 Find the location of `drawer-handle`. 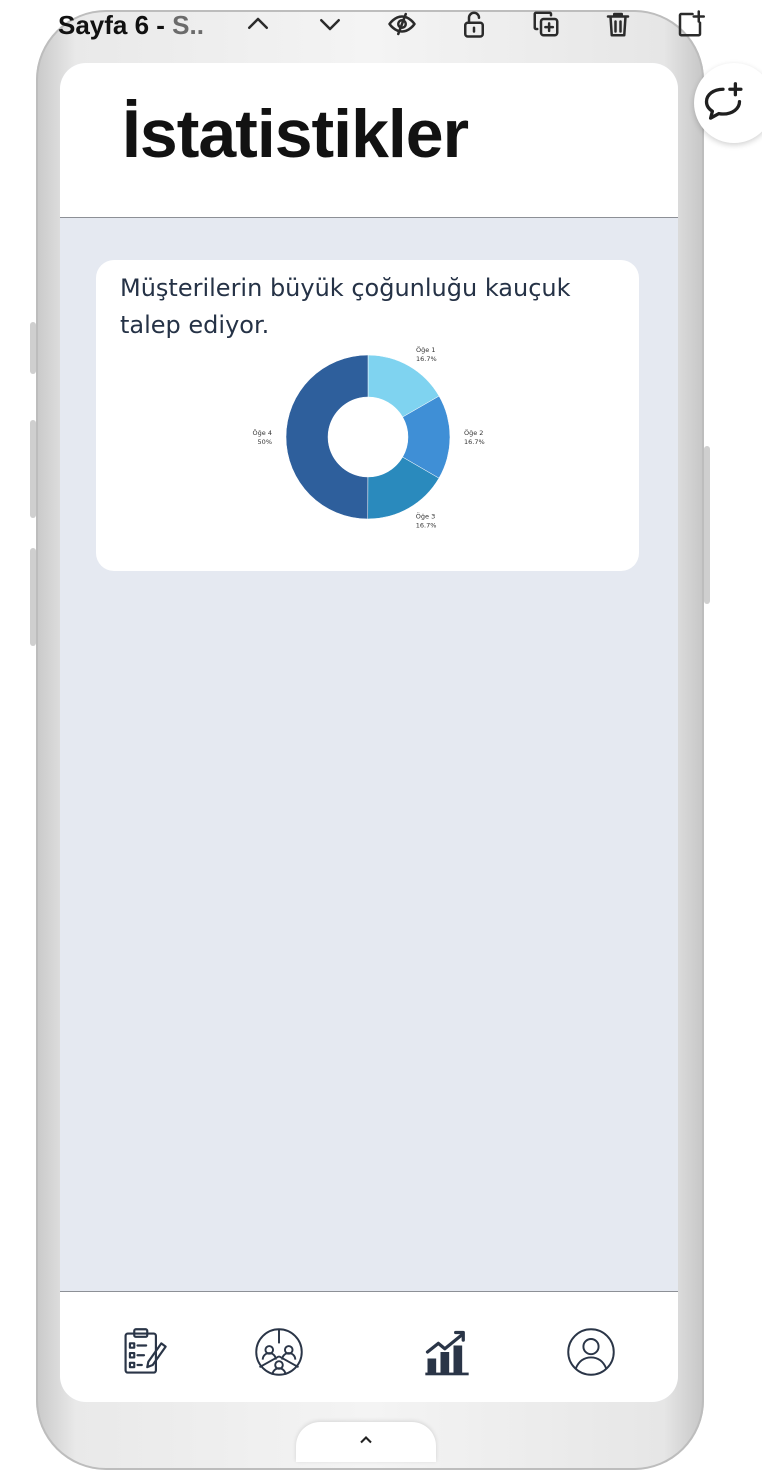

drawer-handle is located at coordinates (366, 1442).